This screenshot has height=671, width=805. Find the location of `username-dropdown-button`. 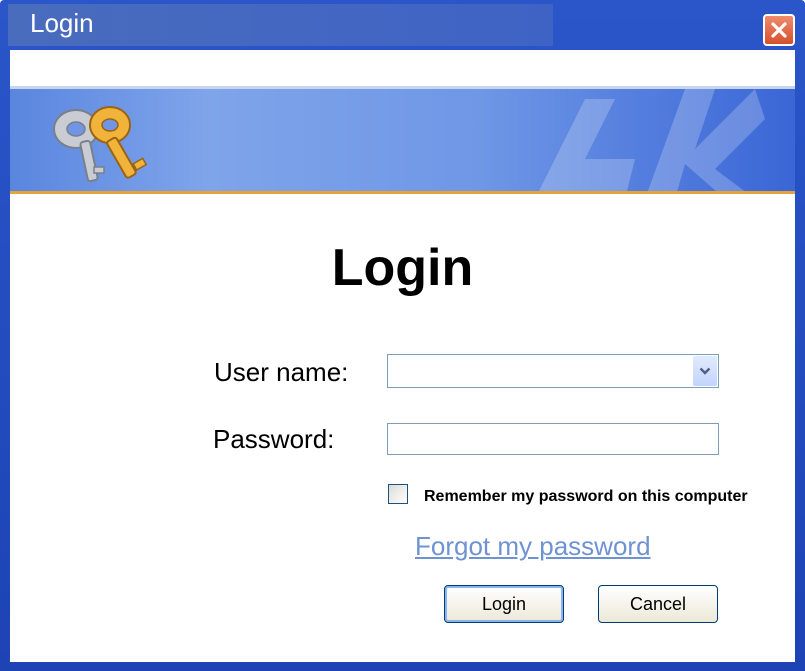

username-dropdown-button is located at coordinates (705, 371).